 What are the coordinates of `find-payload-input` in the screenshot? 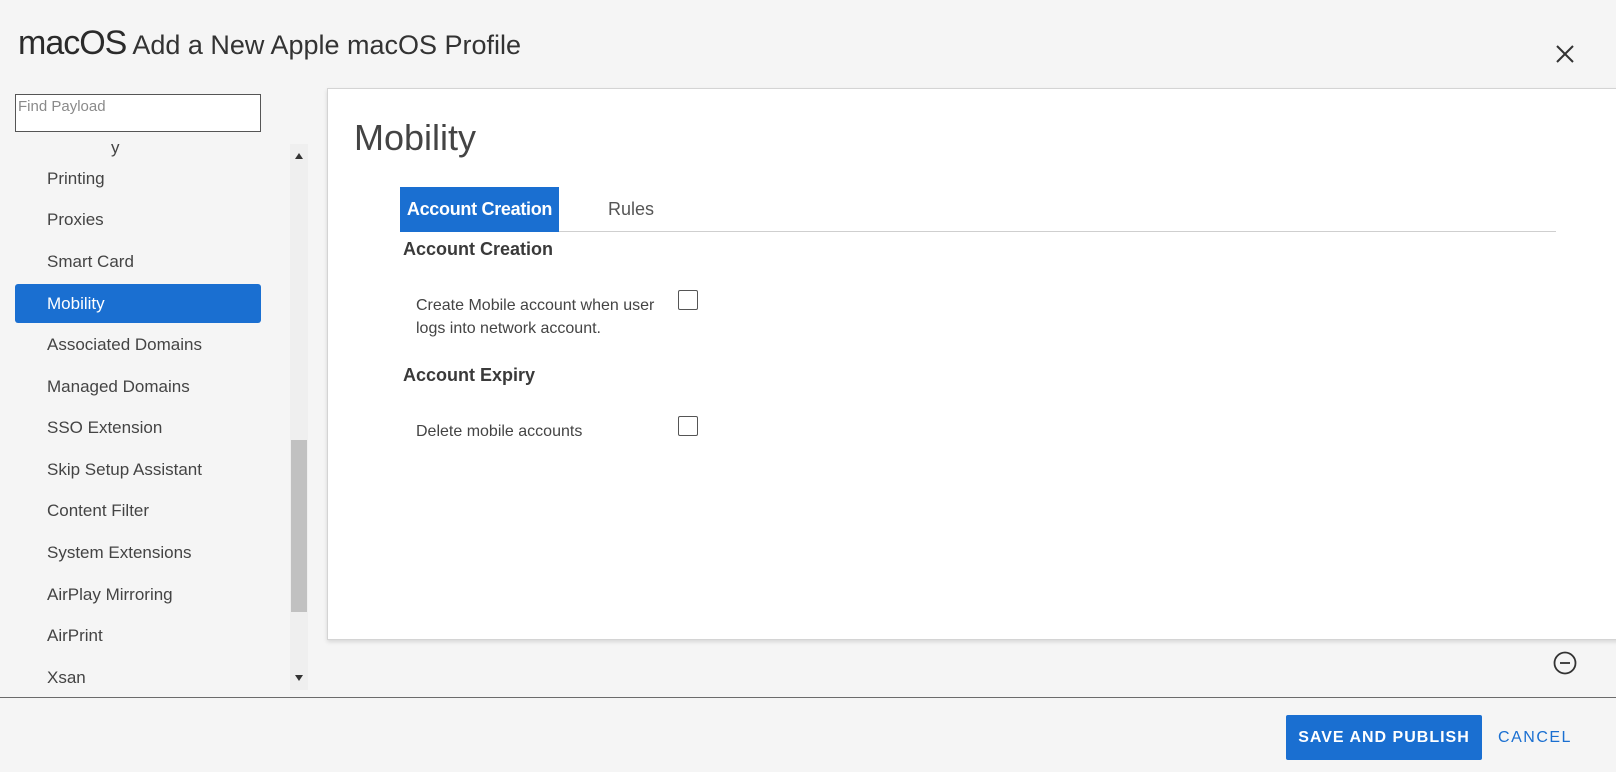 It's located at (138, 113).